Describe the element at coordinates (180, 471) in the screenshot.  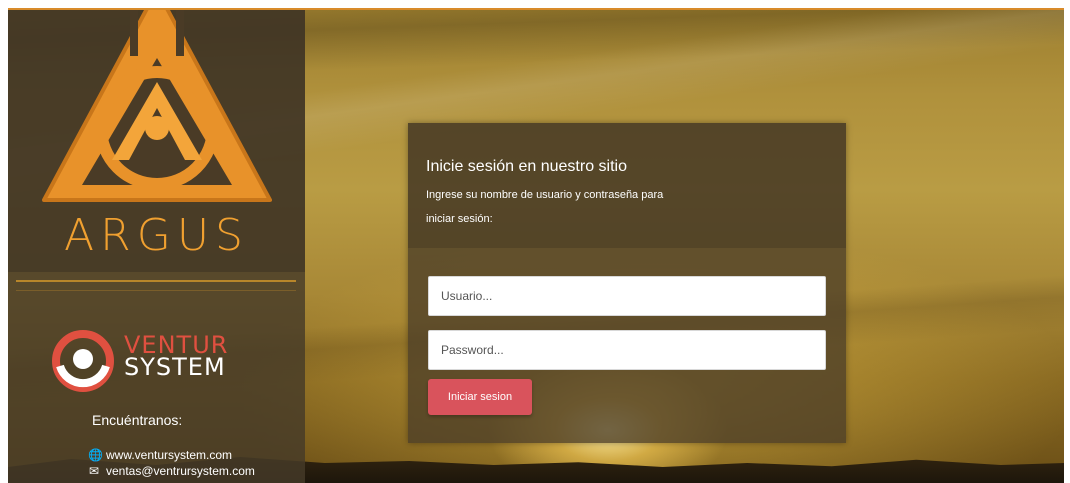
I see `email-link: ventas@ventrursystem.com` at that location.